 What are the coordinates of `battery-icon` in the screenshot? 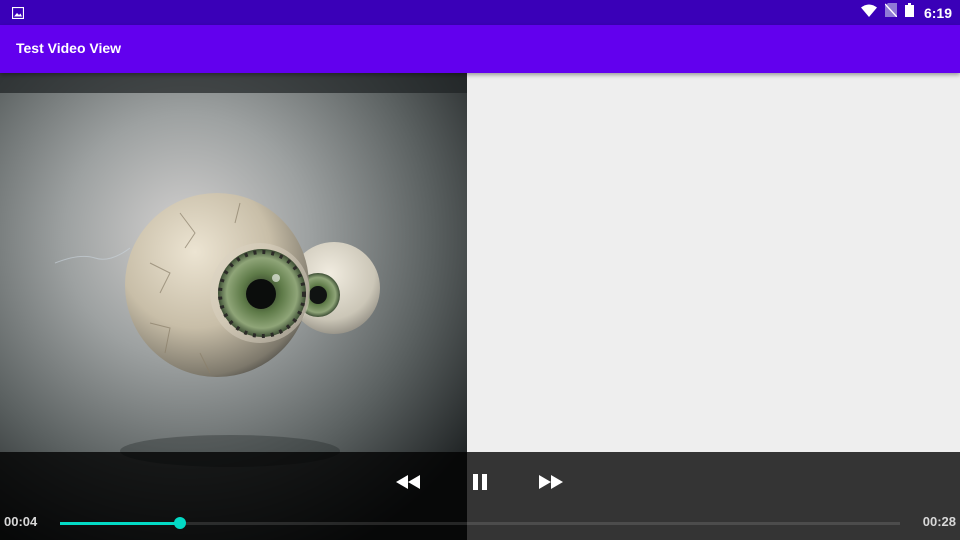 It's located at (909, 12).